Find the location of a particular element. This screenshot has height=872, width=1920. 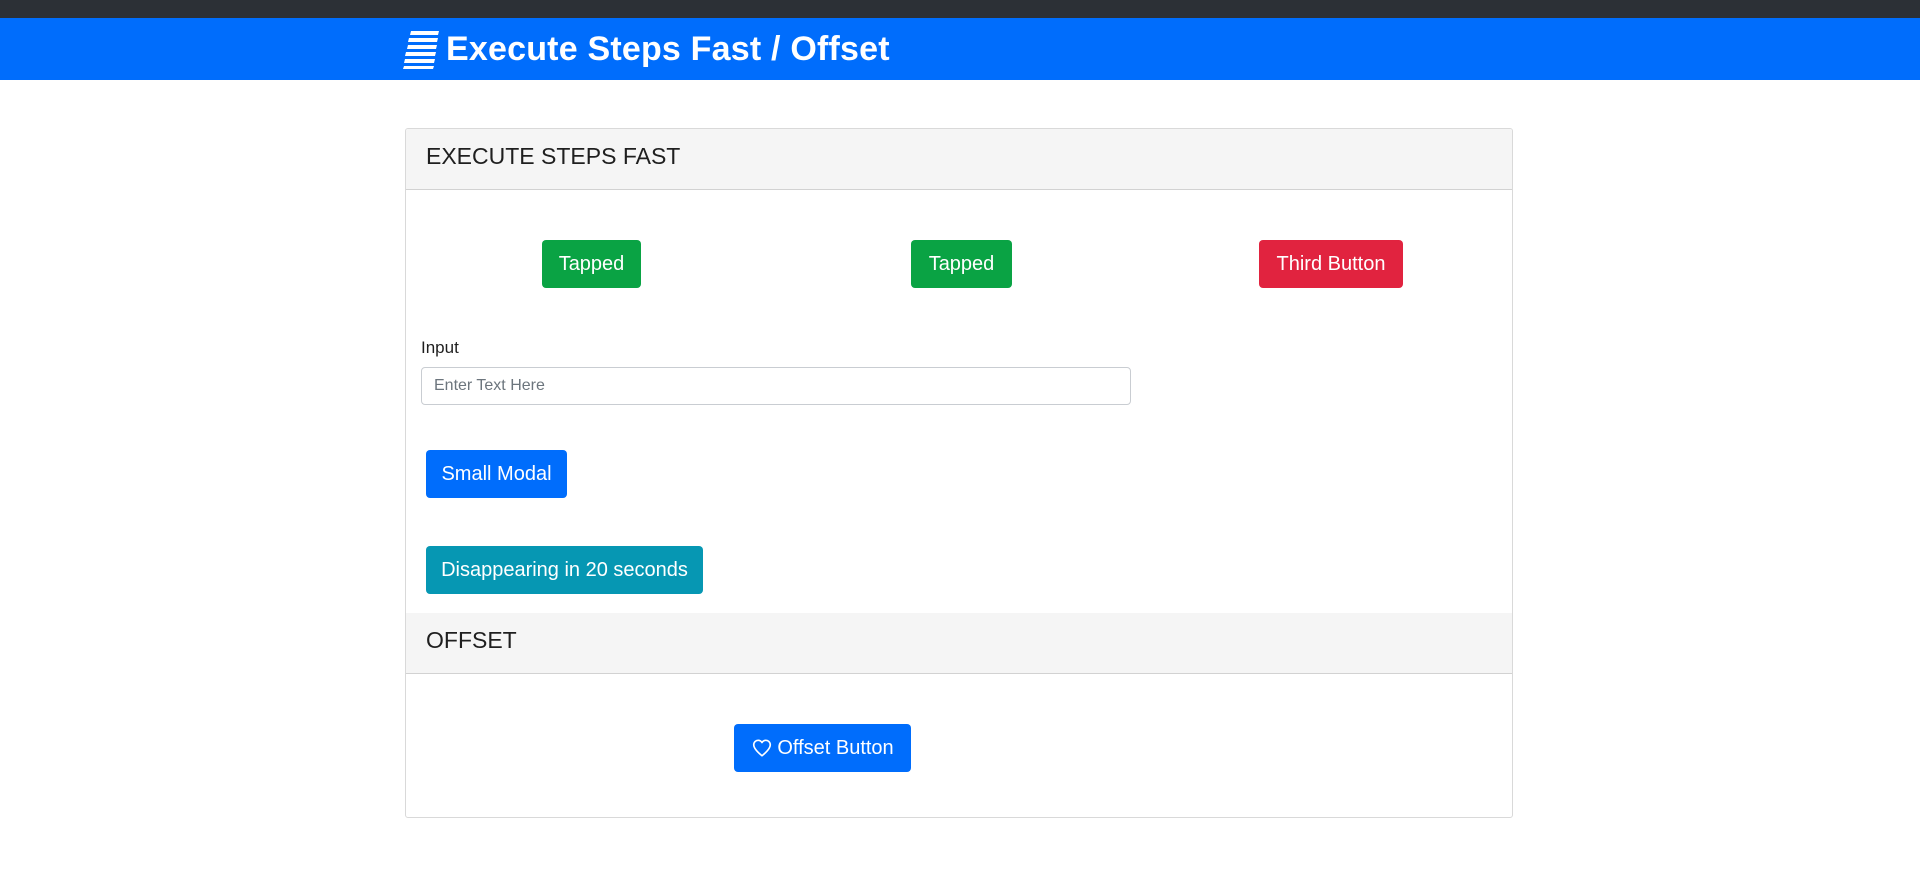

third-button: Third Button is located at coordinates (1331, 264).